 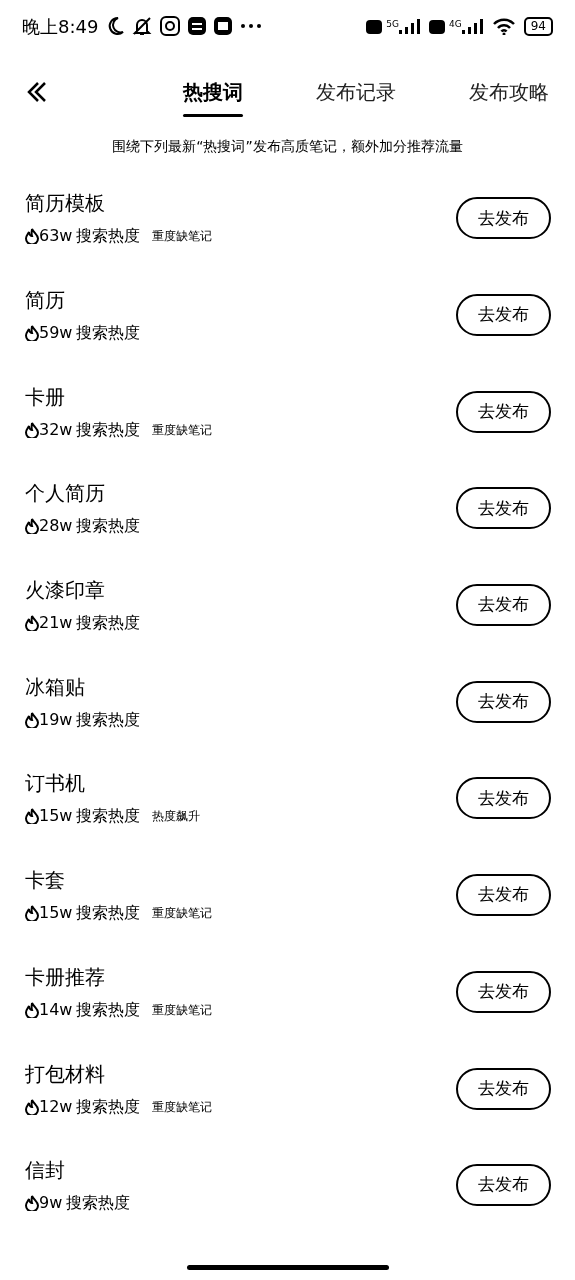 I want to click on keyword-title: 火漆印章, so click(x=65, y=590).